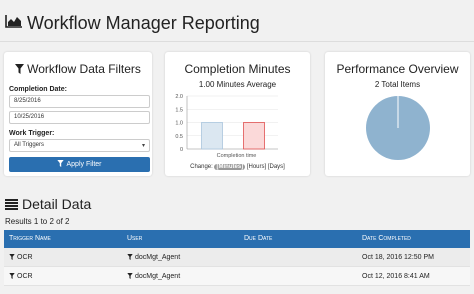 This screenshot has width=474, height=294. What do you see at coordinates (386, 239) in the screenshot?
I see `column-header-date-completed: Date Completed` at bounding box center [386, 239].